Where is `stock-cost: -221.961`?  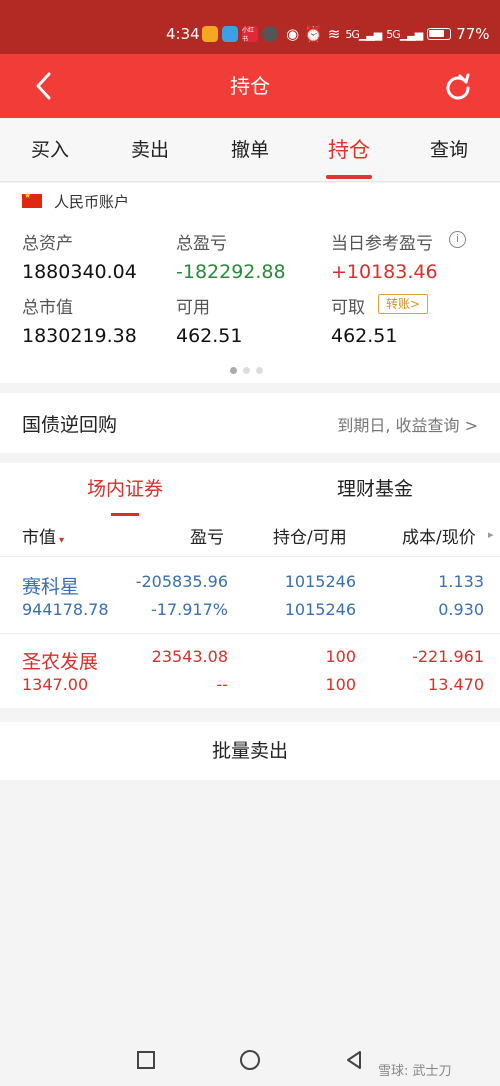 stock-cost: -221.961 is located at coordinates (448, 656).